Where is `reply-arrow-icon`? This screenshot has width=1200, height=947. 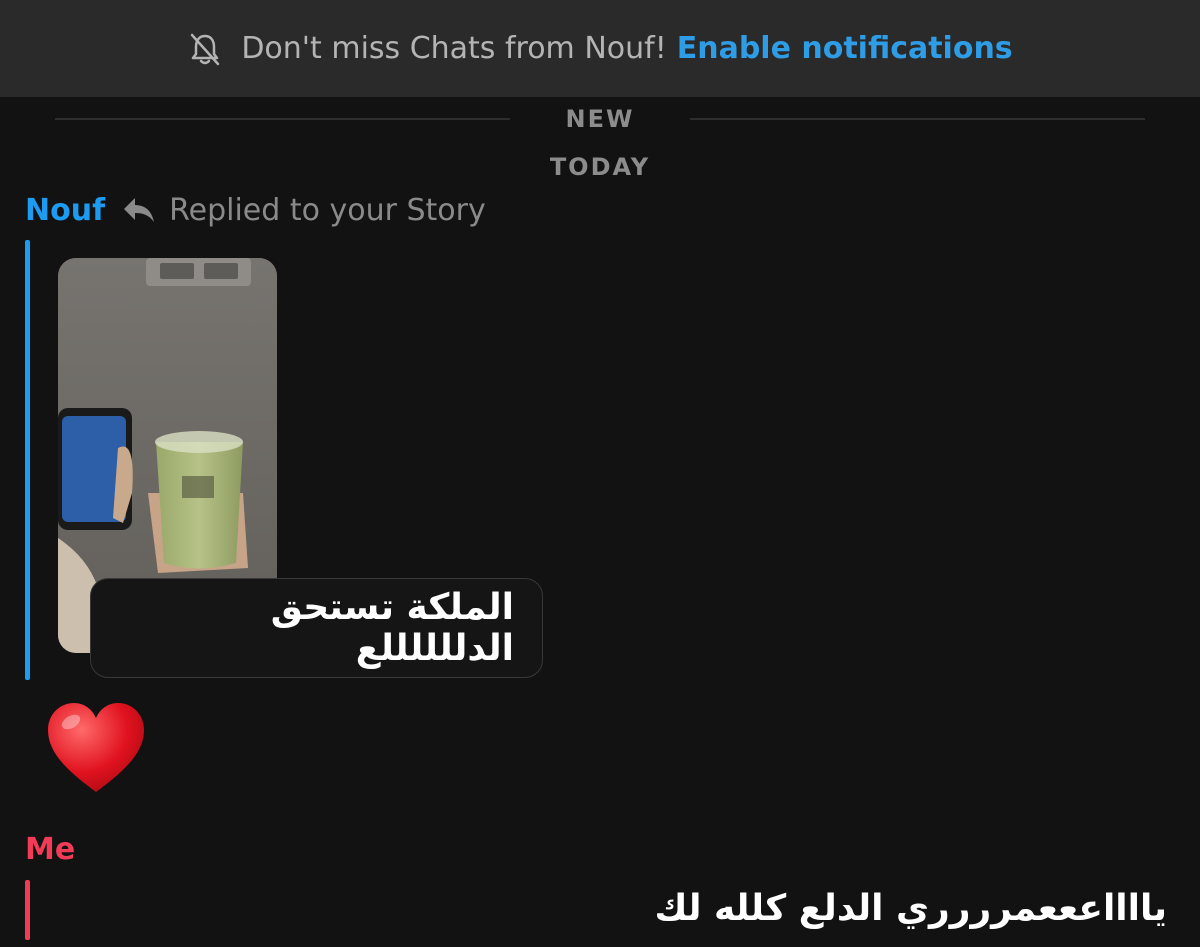
reply-arrow-icon is located at coordinates (139, 210).